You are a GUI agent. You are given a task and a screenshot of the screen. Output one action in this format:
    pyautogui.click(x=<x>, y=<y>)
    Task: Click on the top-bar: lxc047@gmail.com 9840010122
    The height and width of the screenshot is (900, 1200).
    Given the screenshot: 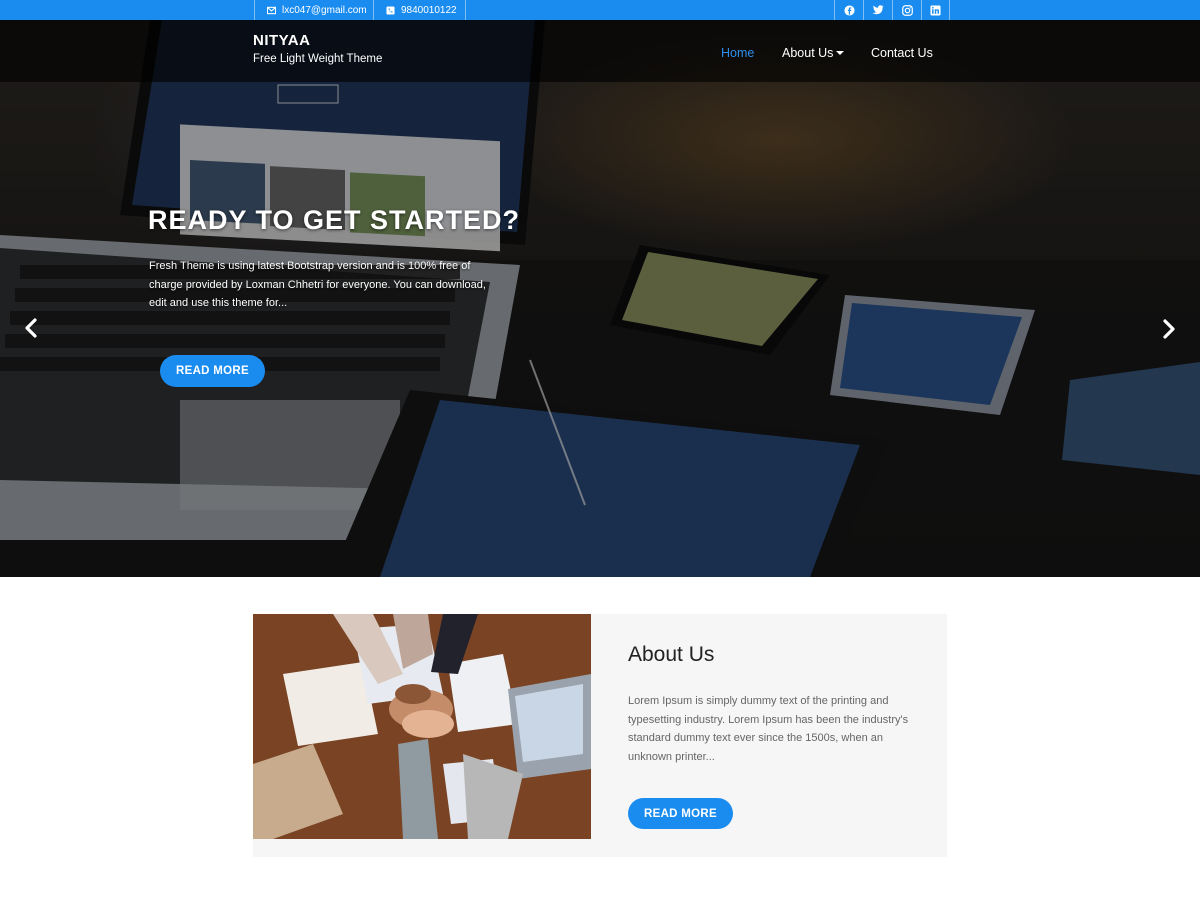 What is the action you would take?
    pyautogui.click(x=600, y=10)
    